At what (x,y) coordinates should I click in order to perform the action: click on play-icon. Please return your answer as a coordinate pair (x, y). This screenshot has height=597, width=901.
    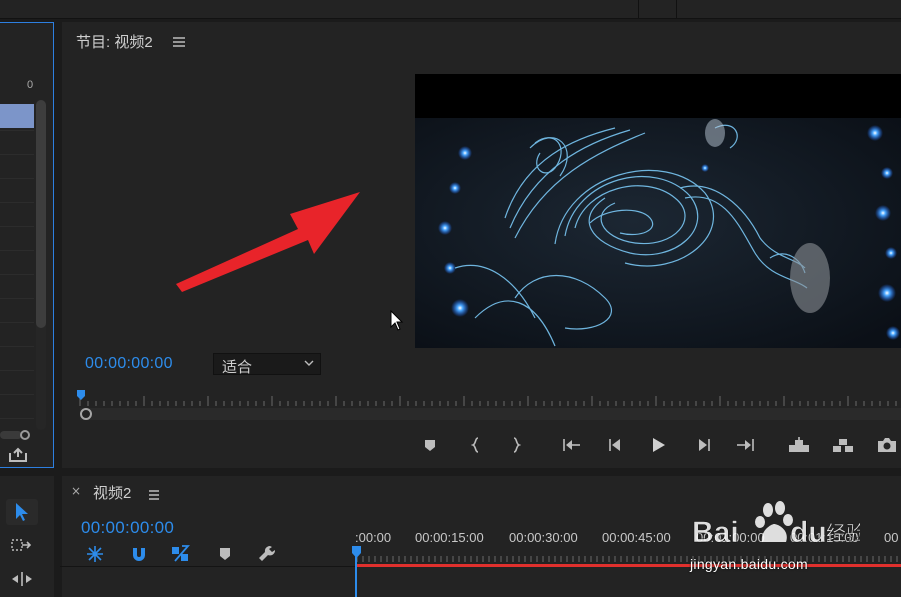
    Looking at the image, I should click on (659, 445).